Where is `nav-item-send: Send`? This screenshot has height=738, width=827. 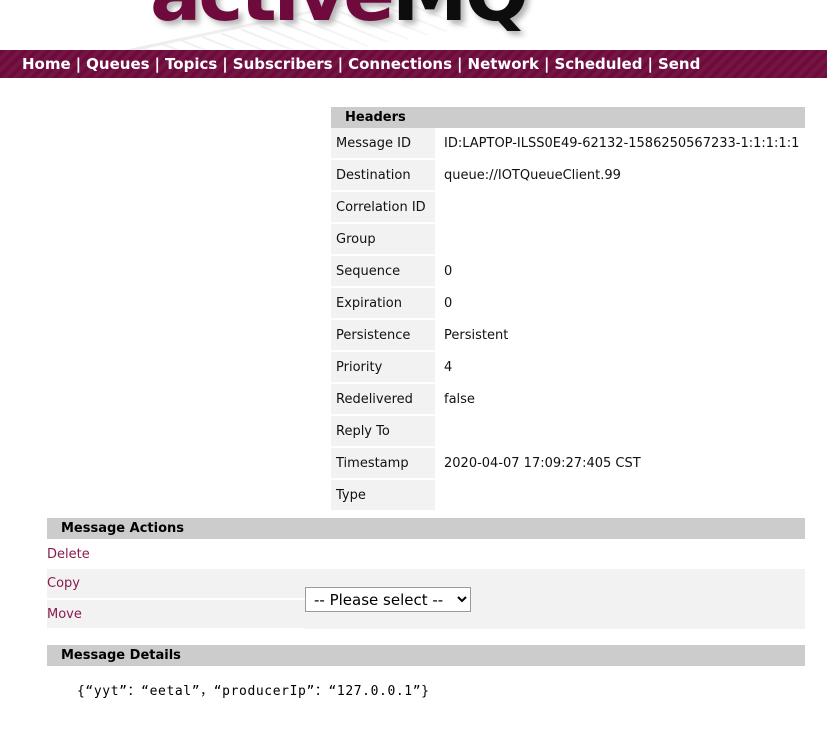 nav-item-send: Send is located at coordinates (679, 64).